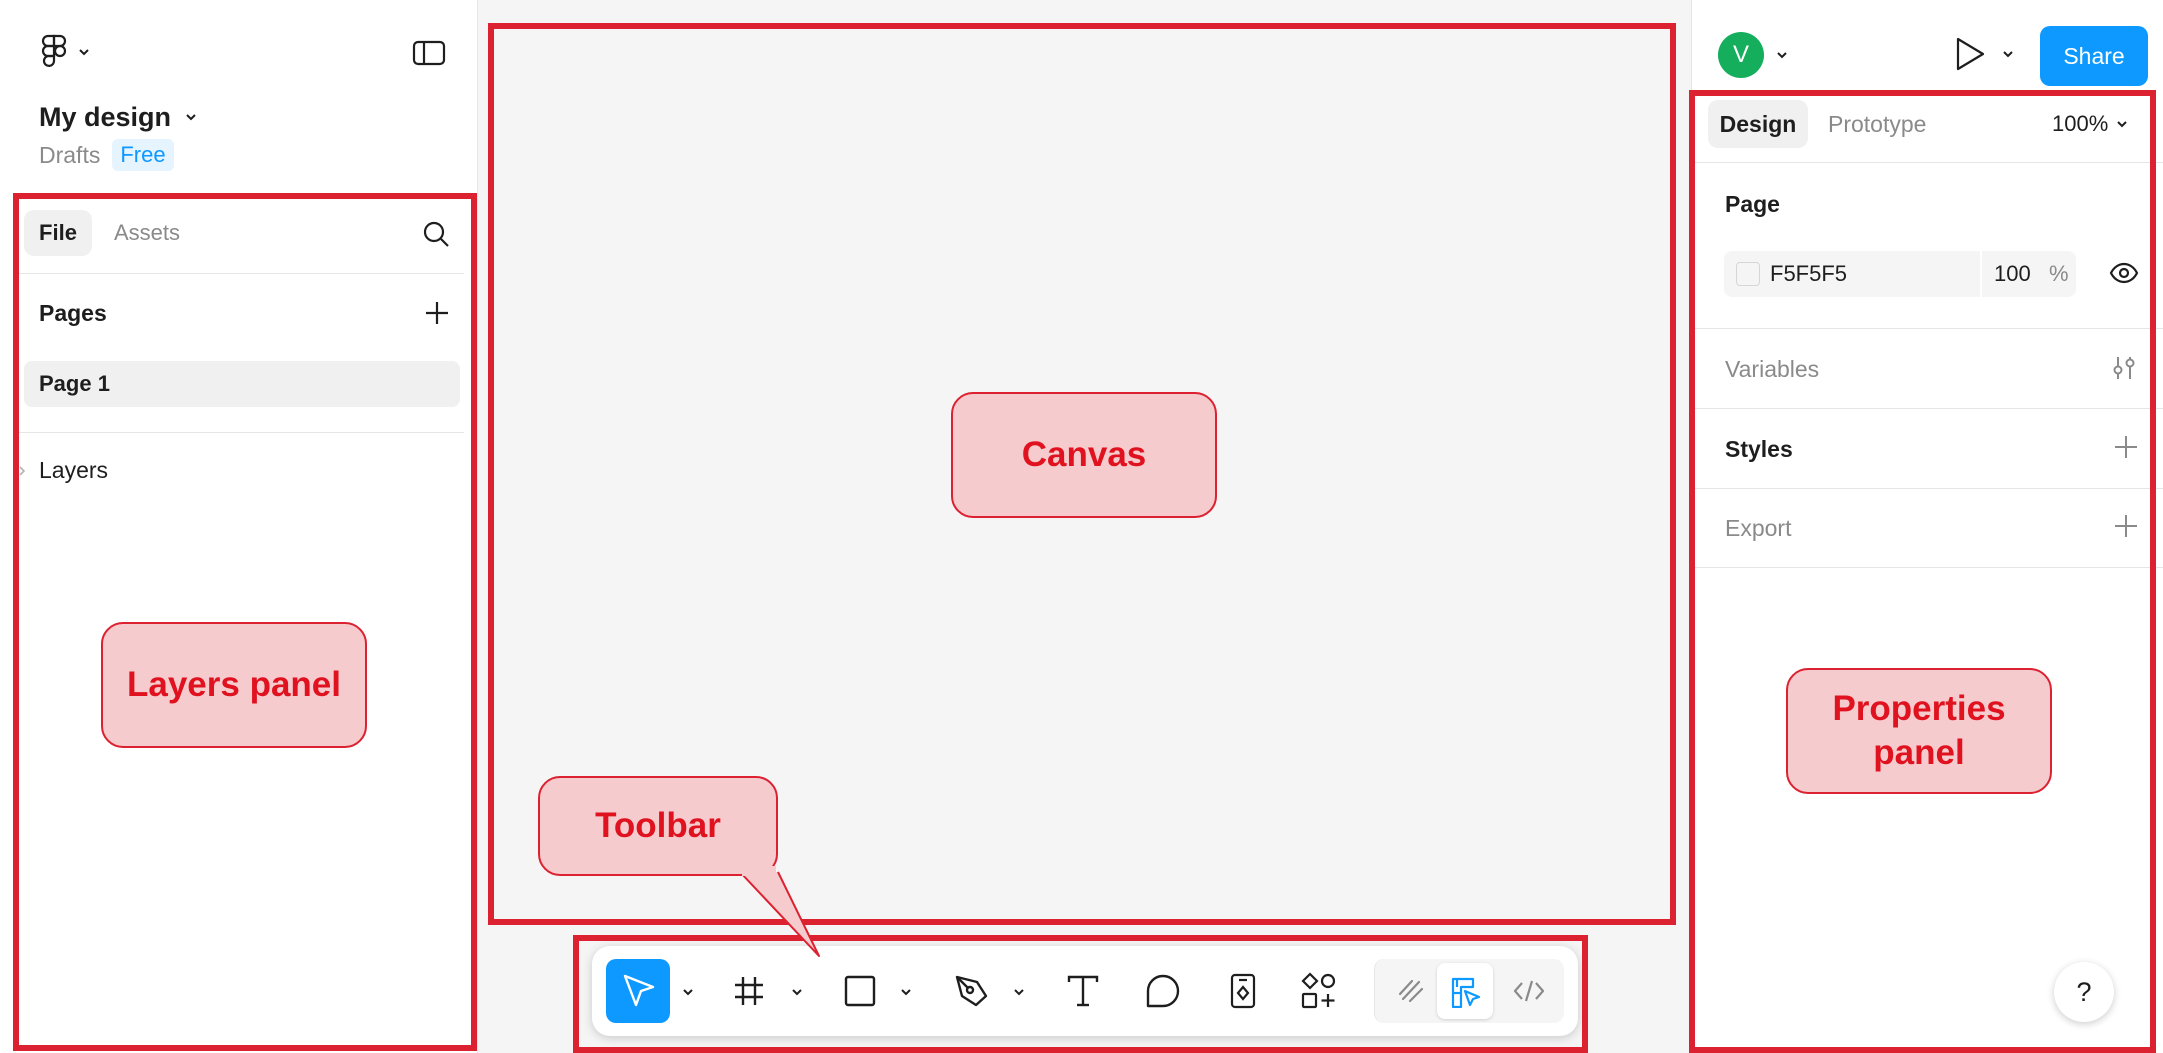 The image size is (2163, 1053). I want to click on properties-label-line2: panel, so click(1919, 752).